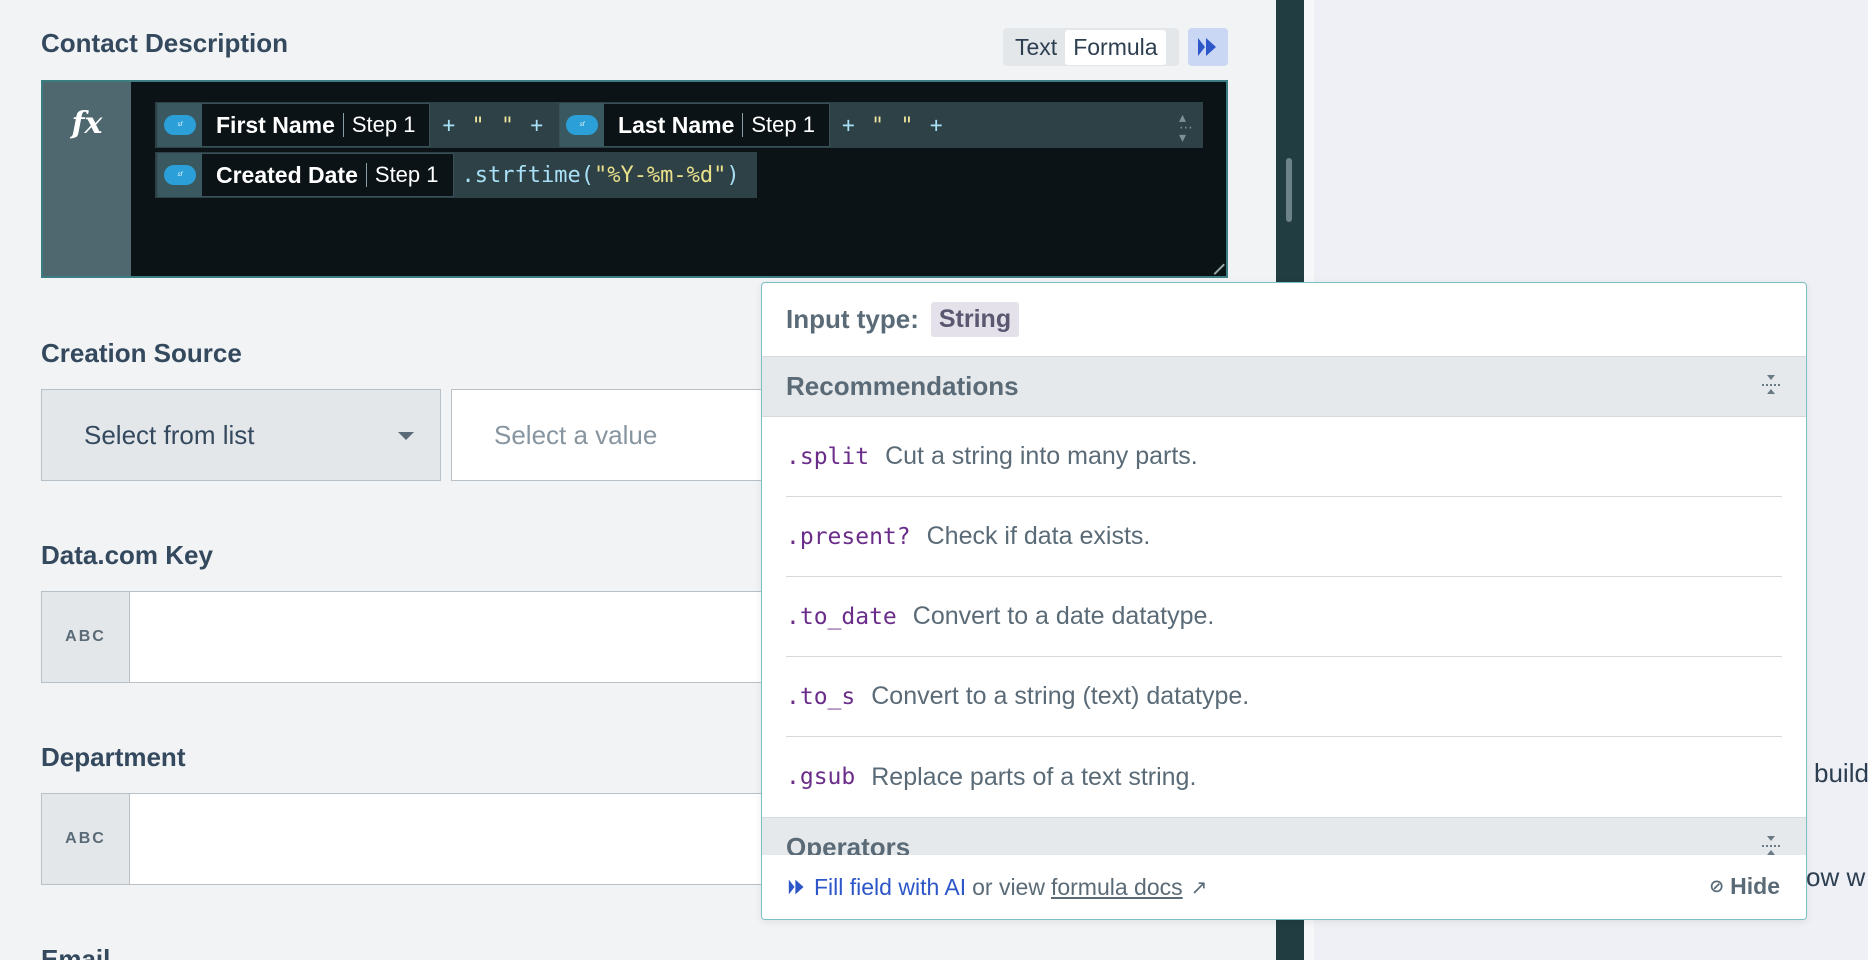 This screenshot has width=1868, height=960. Describe the element at coordinates (1186, 127) in the screenshot. I see `drag-handle-icon: ▴ ⋯ ▾` at that location.